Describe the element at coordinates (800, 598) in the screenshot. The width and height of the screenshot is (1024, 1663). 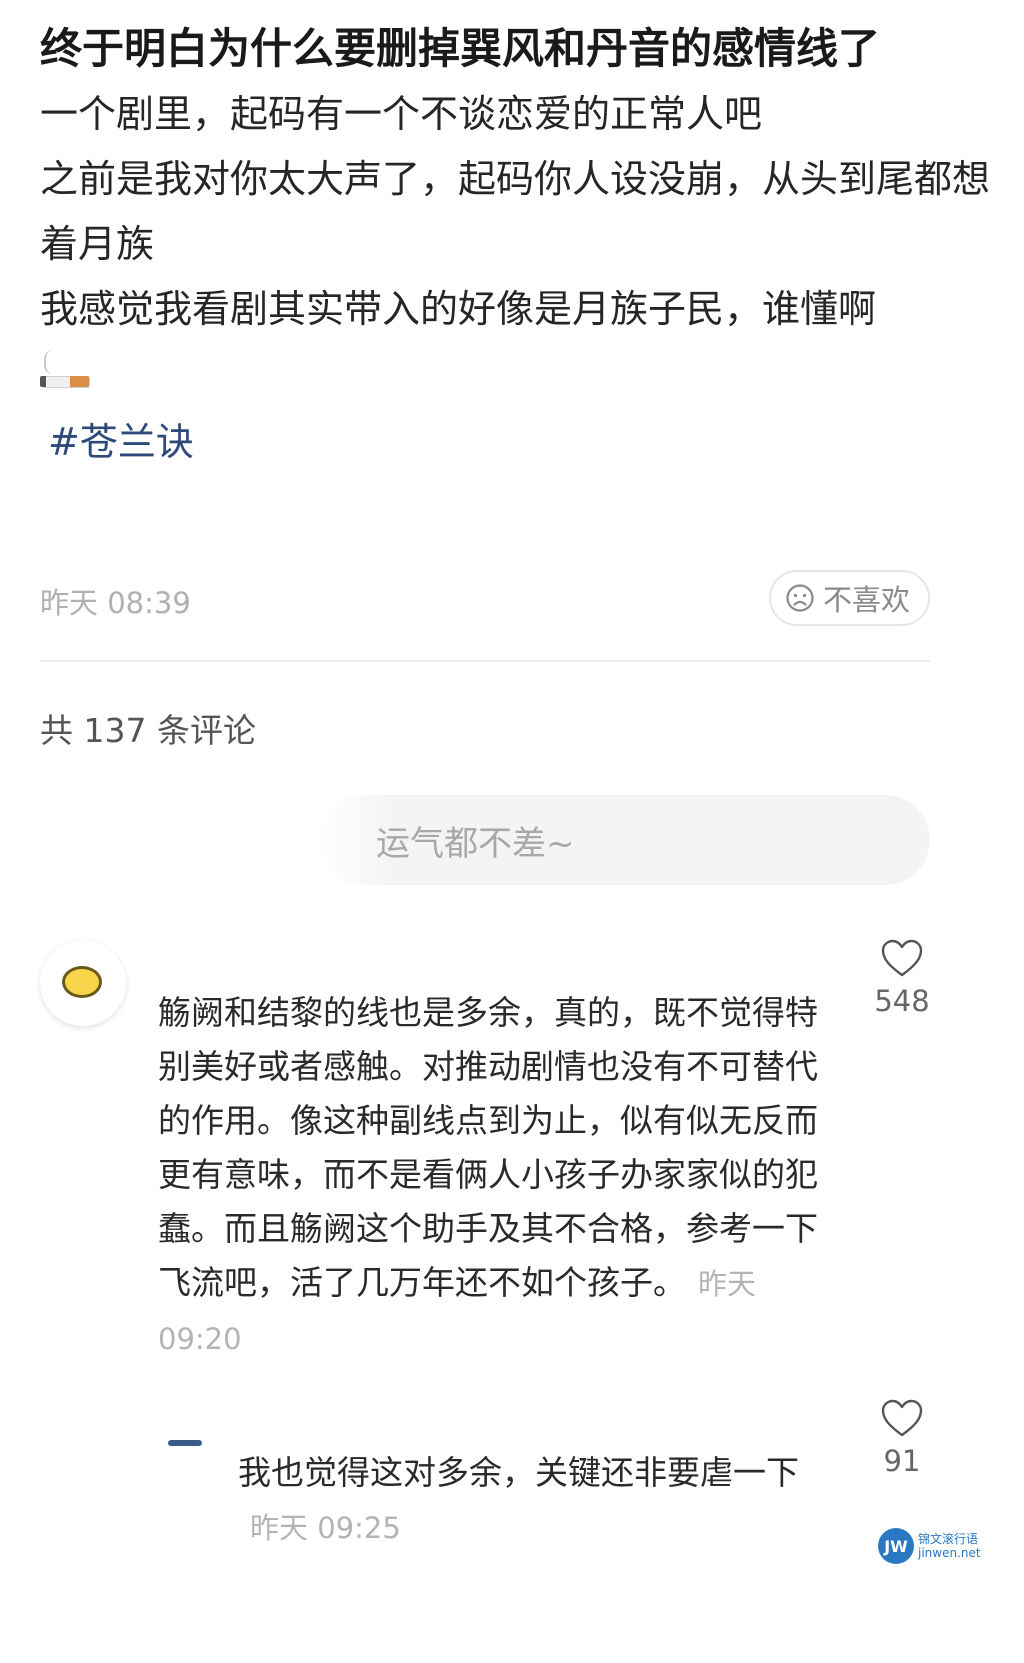
I see `frown-face-icon` at that location.